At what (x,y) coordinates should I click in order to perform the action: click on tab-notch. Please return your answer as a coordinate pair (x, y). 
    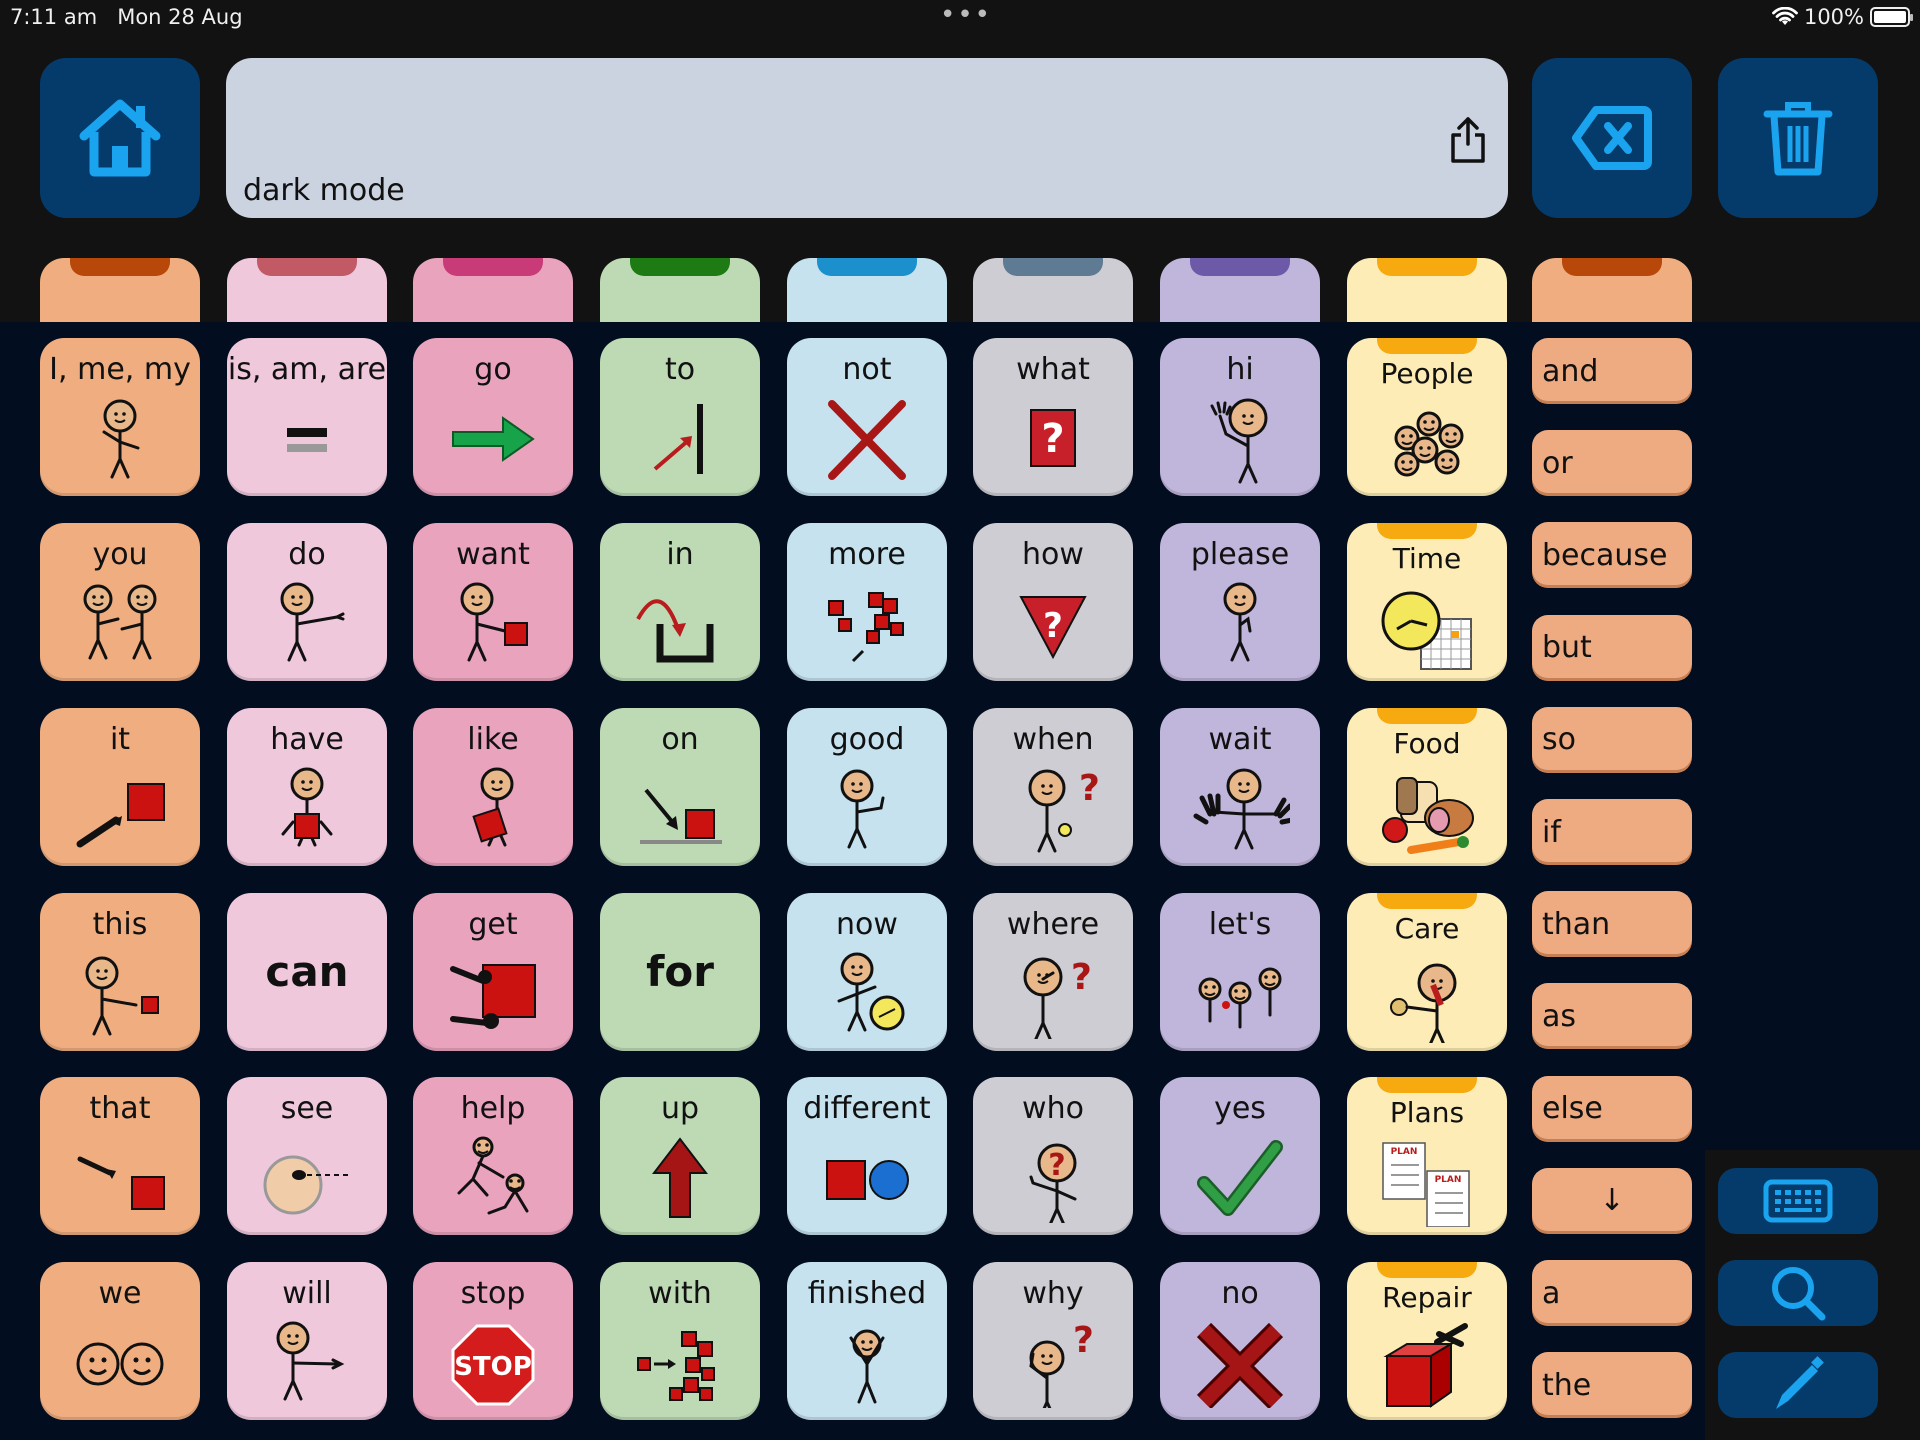
    Looking at the image, I should click on (1612, 267).